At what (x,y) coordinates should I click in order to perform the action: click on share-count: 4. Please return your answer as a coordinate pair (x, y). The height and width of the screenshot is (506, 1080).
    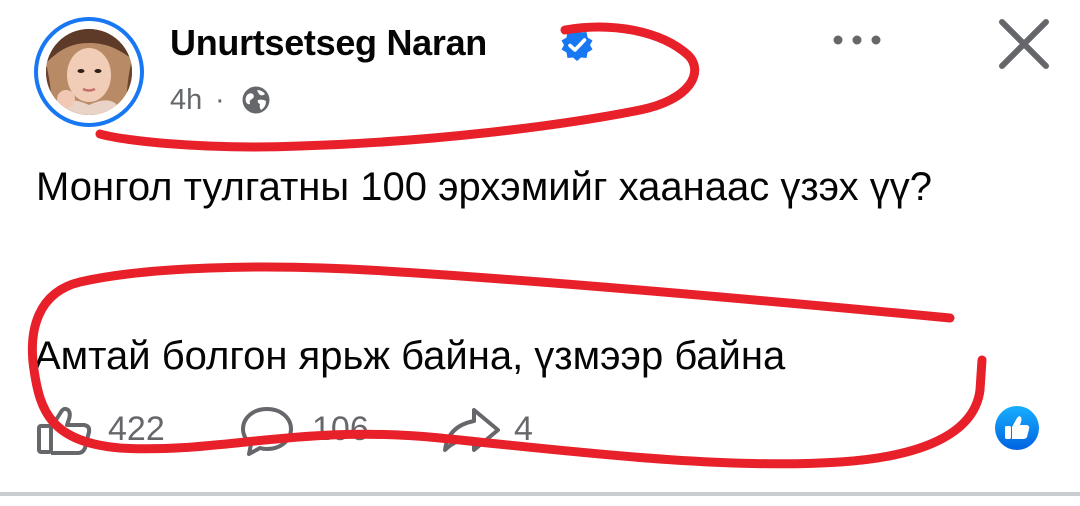
    Looking at the image, I should click on (523, 429).